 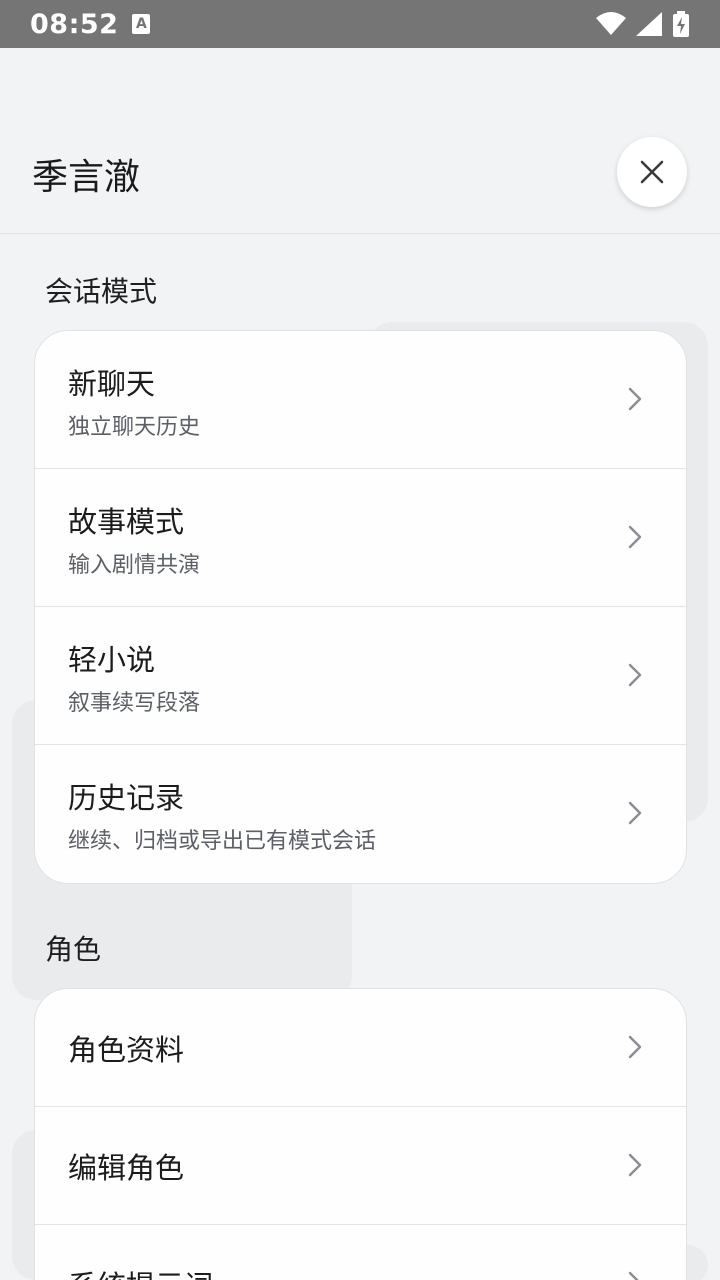 What do you see at coordinates (360, 24) in the screenshot?
I see `status-bar: 08:52 A` at bounding box center [360, 24].